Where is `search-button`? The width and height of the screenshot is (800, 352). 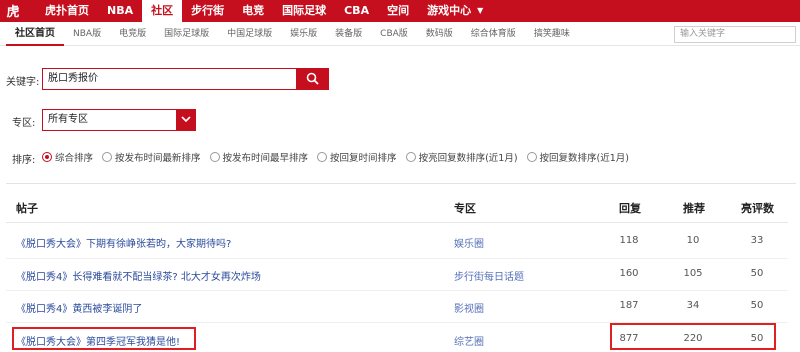
search-button is located at coordinates (312, 79).